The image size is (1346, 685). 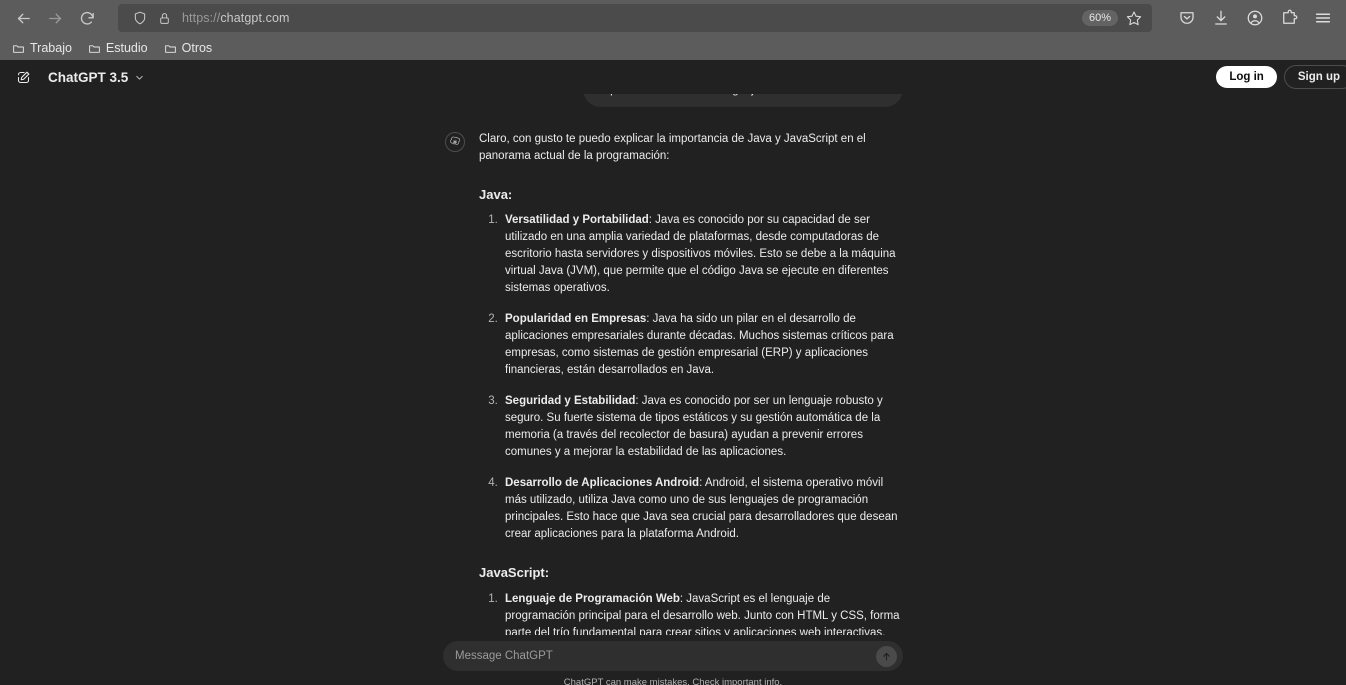 I want to click on bookmark-label: Trabajo, so click(x=51, y=48).